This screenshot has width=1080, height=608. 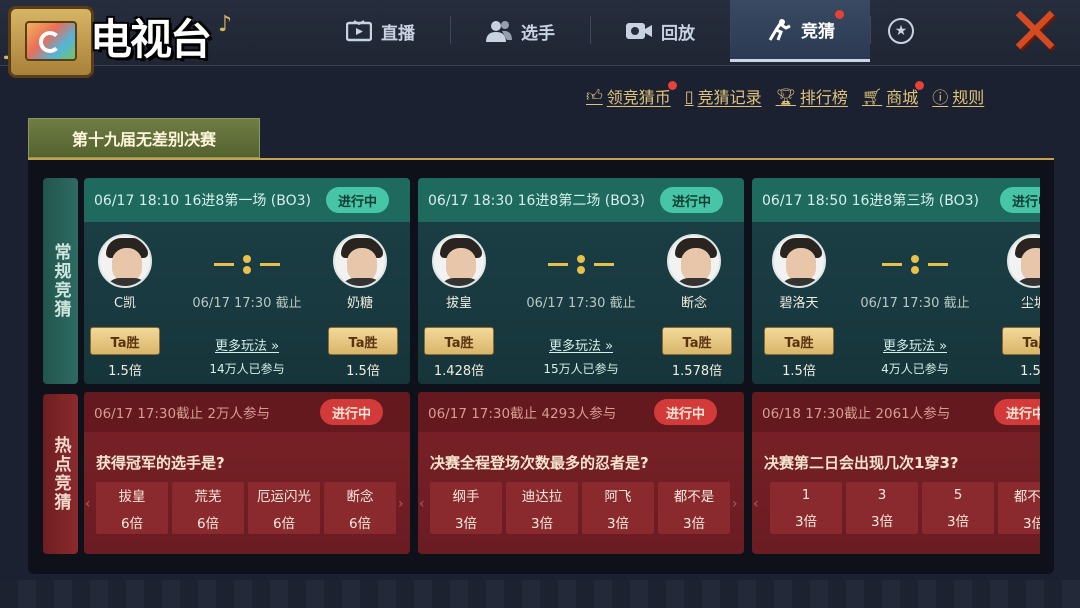 I want to click on bet-option: 迪达拉 3倍, so click(x=542, y=508).